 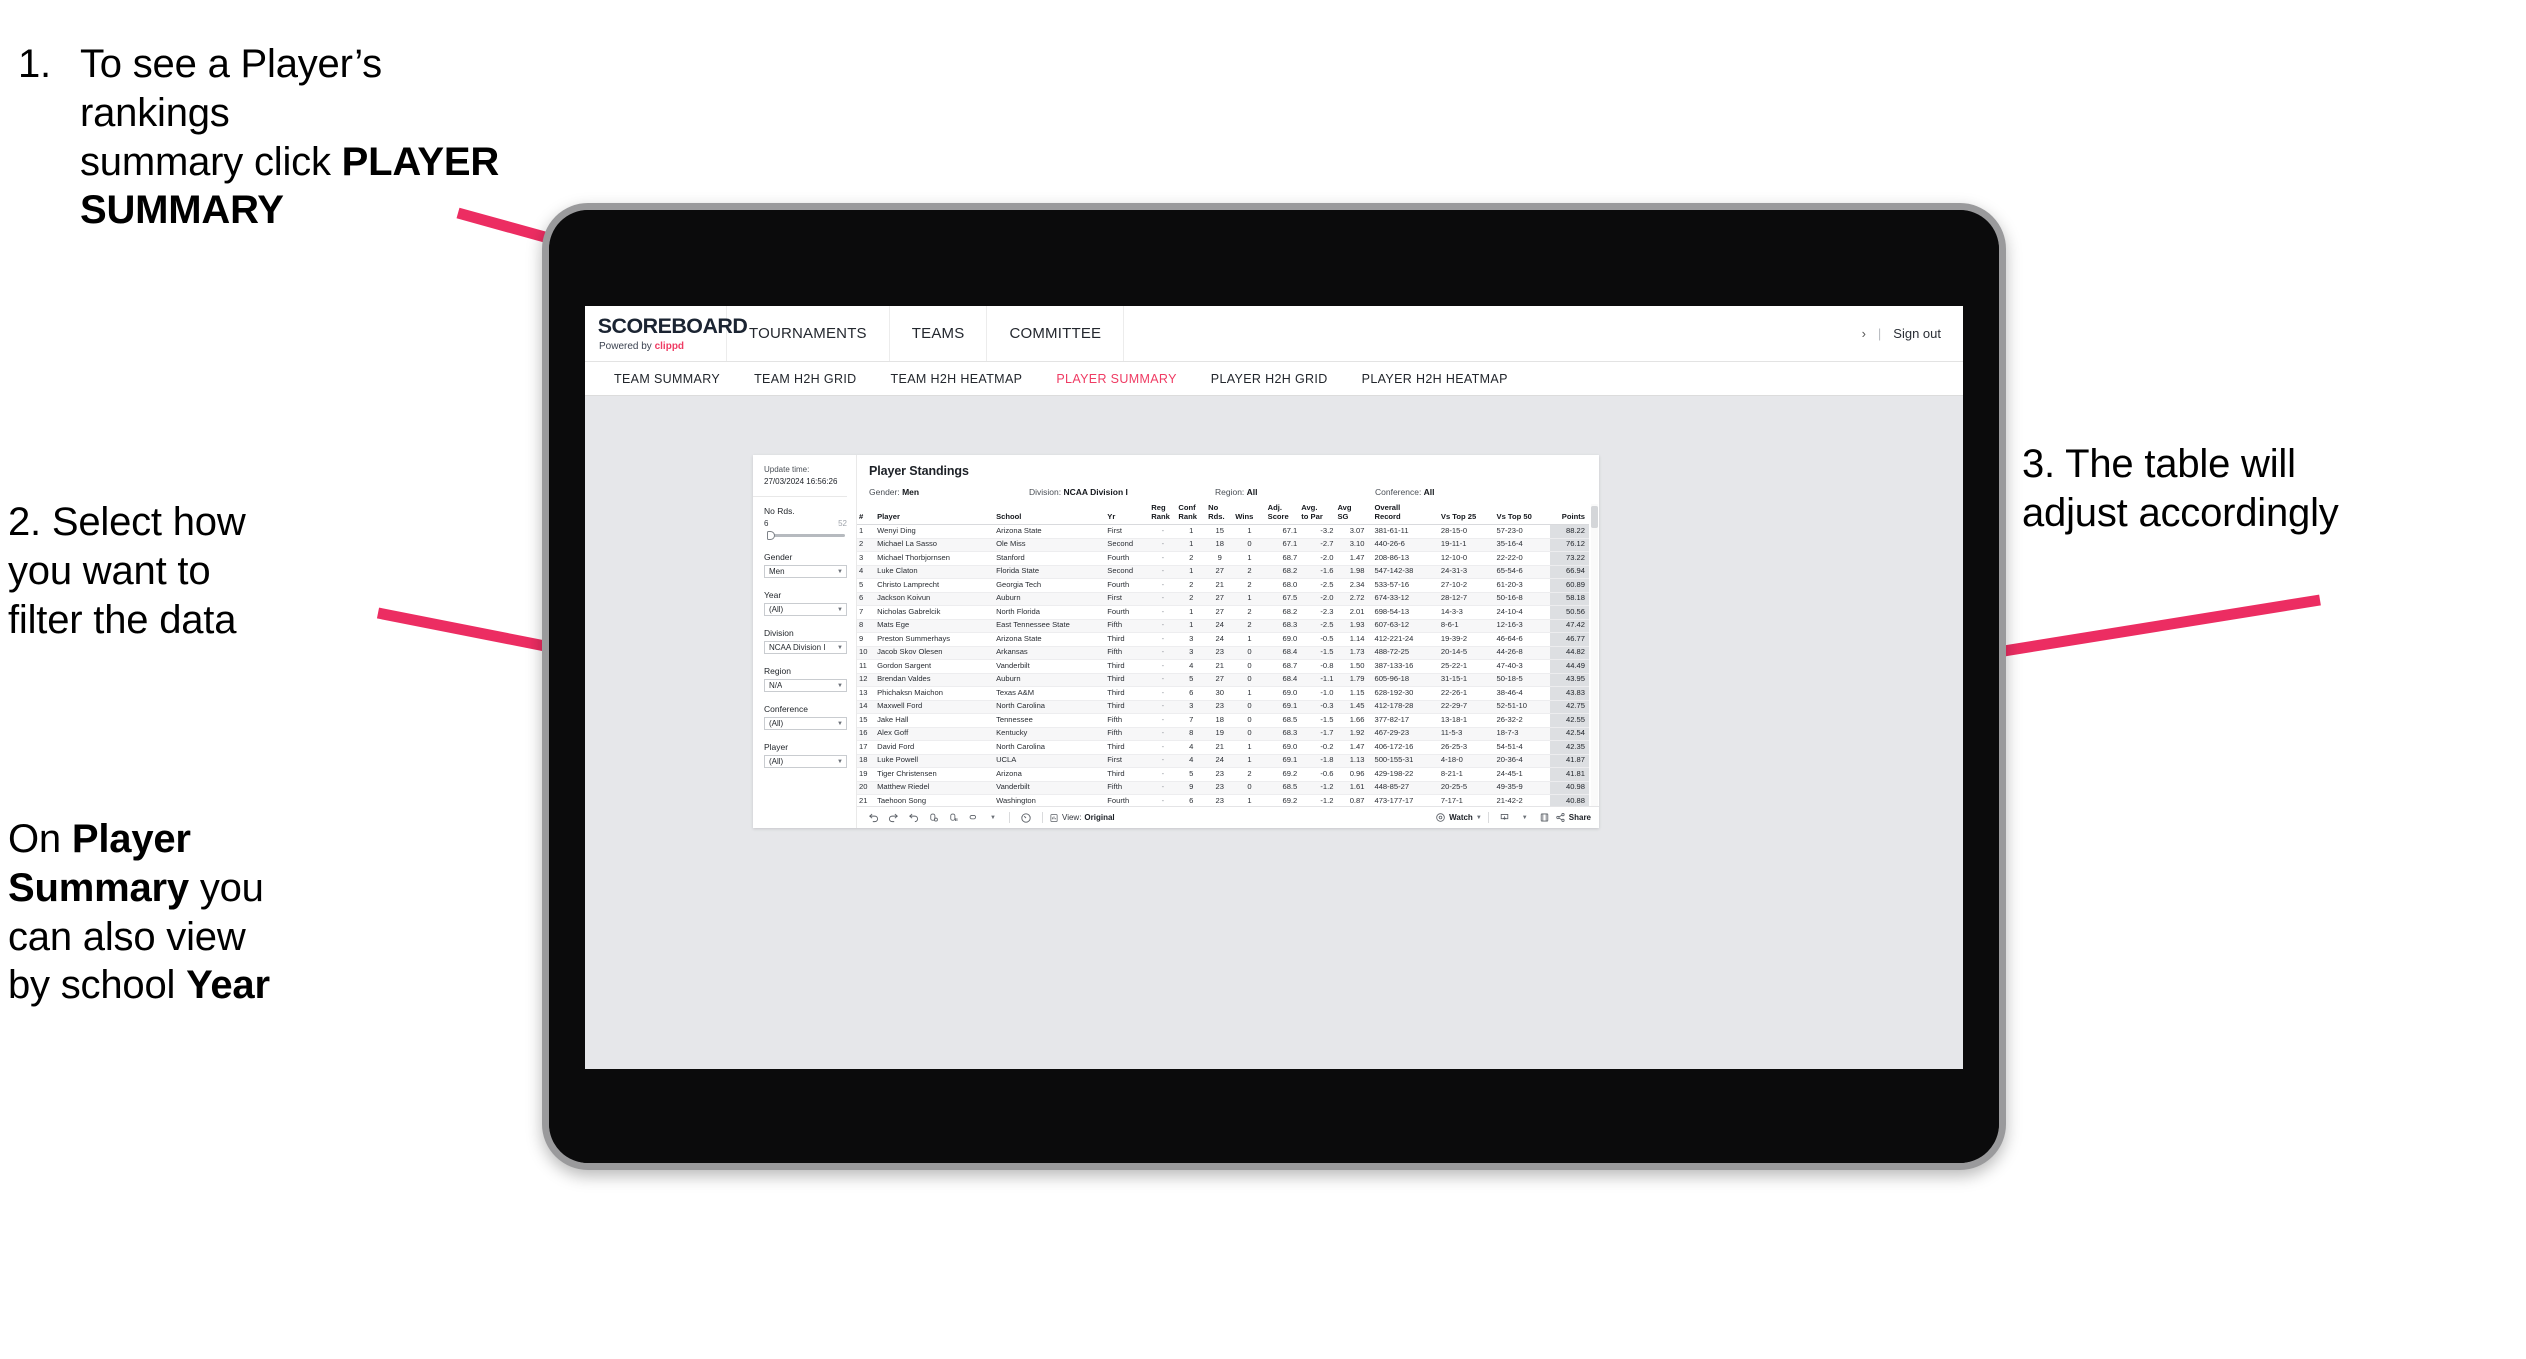 What do you see at coordinates (973, 817) in the screenshot?
I see `refresh-icon` at bounding box center [973, 817].